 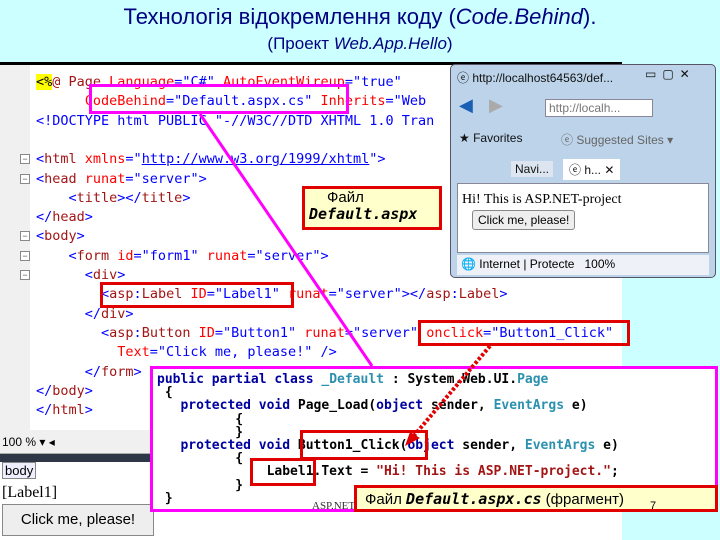 I want to click on arrow-head, so click(x=412, y=439).